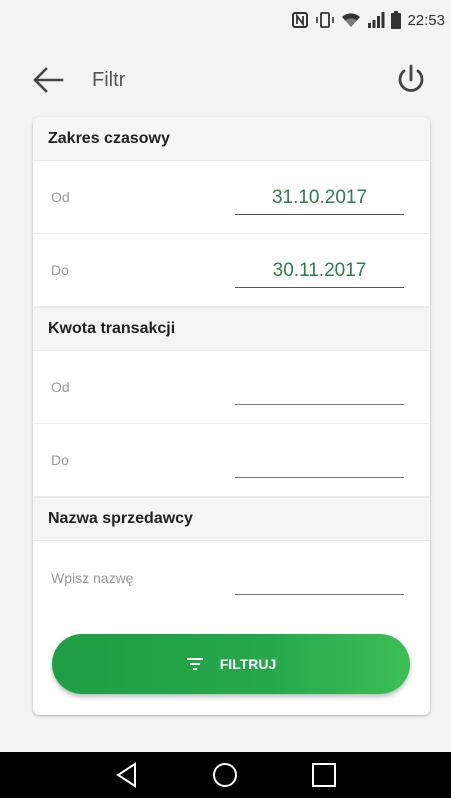 This screenshot has width=451, height=798. I want to click on amount-to-row: Do, so click(231, 460).